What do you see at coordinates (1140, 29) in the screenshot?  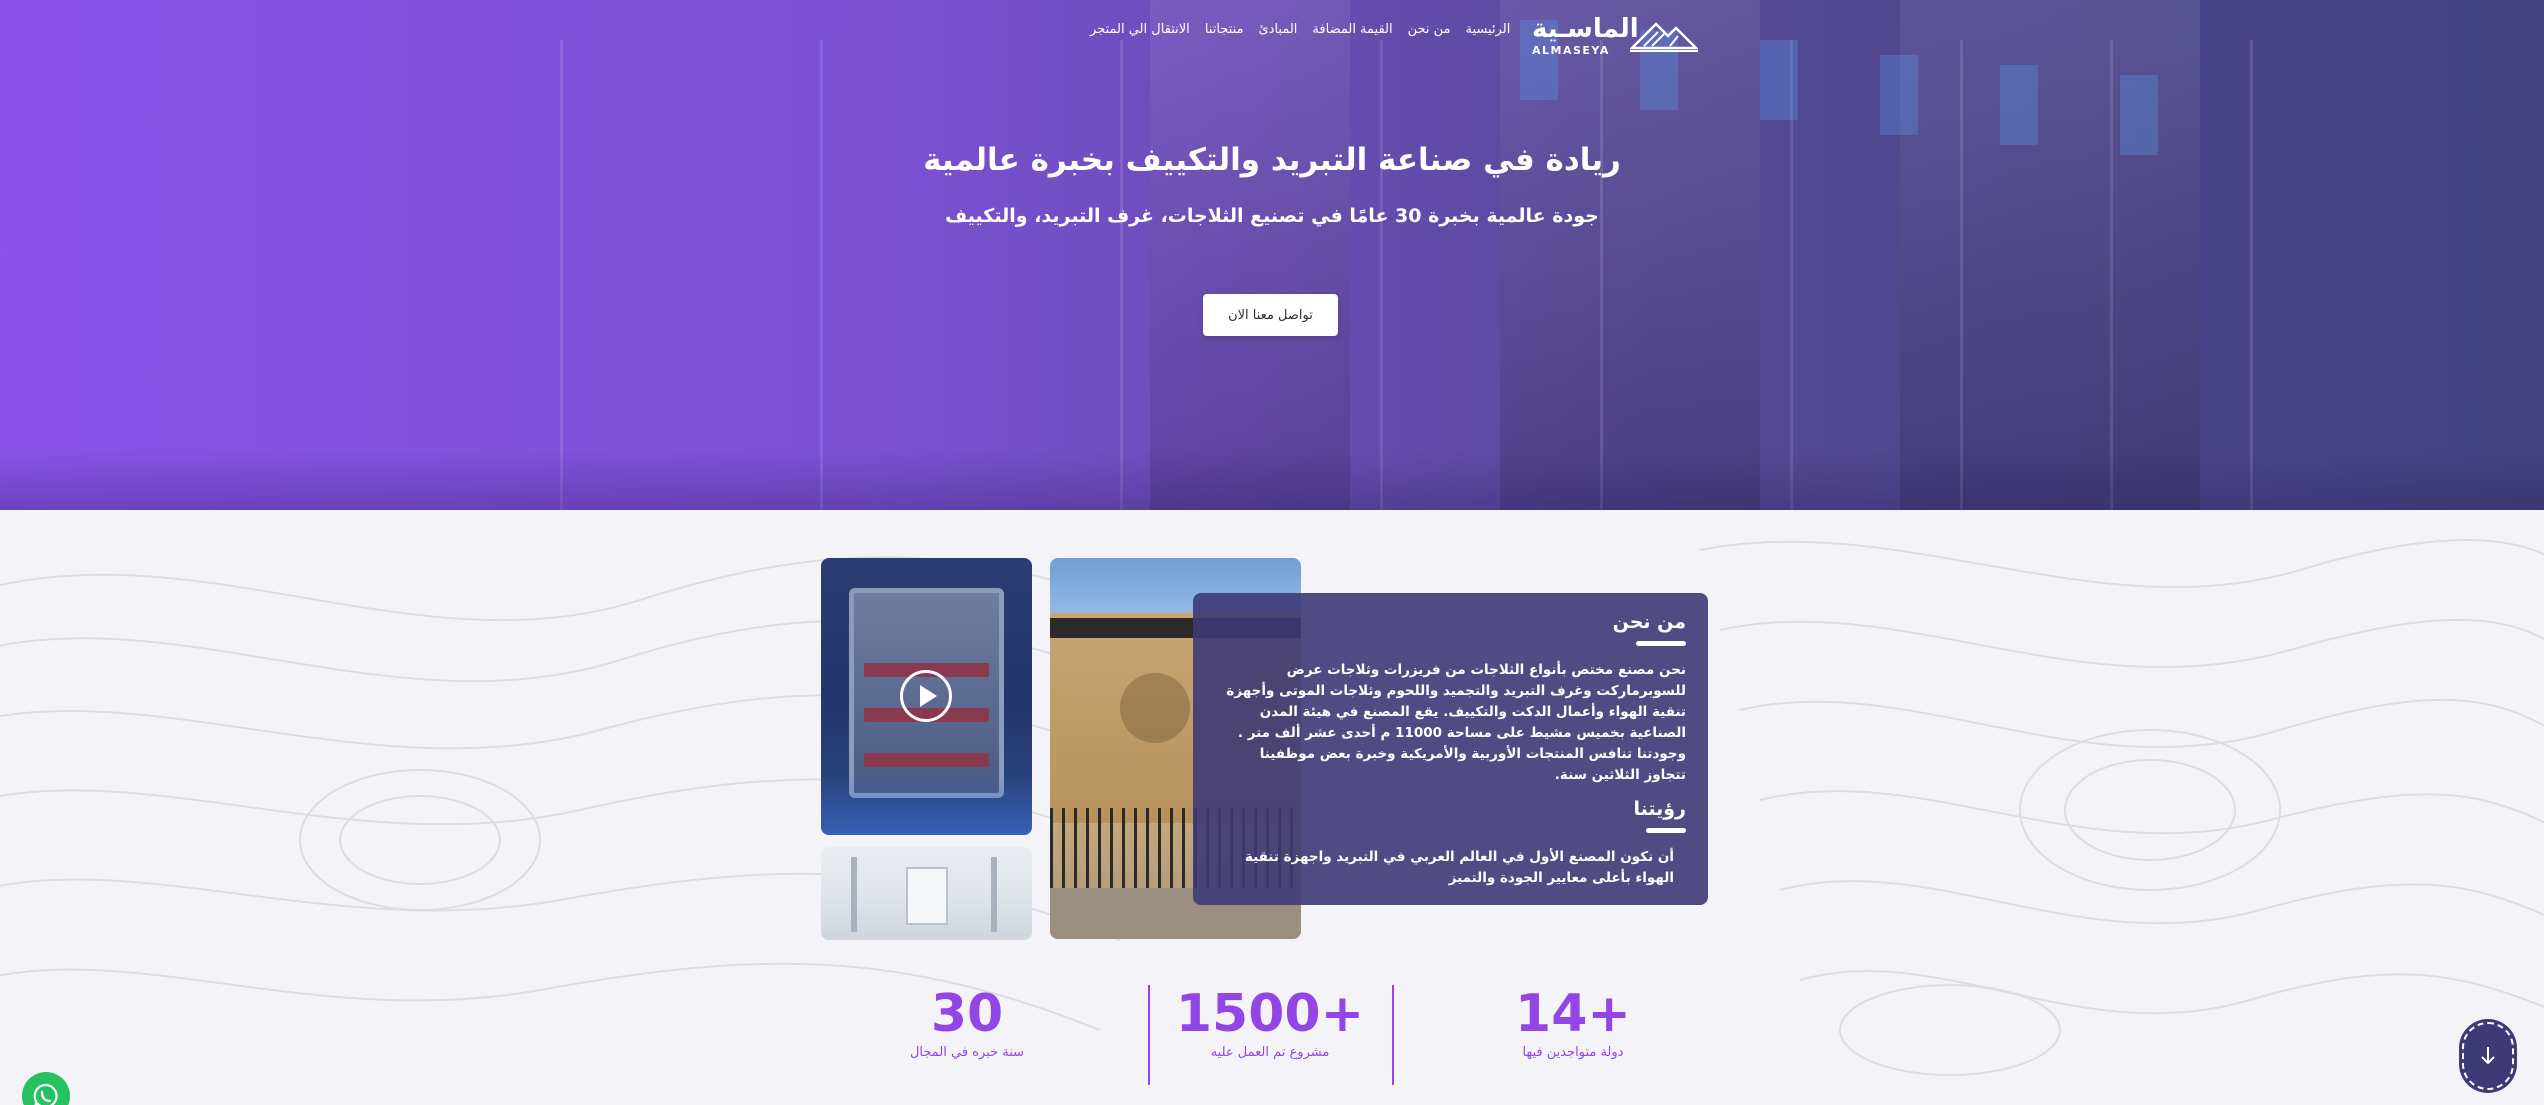 I see `nav-store: الانتقال الي المتجر` at bounding box center [1140, 29].